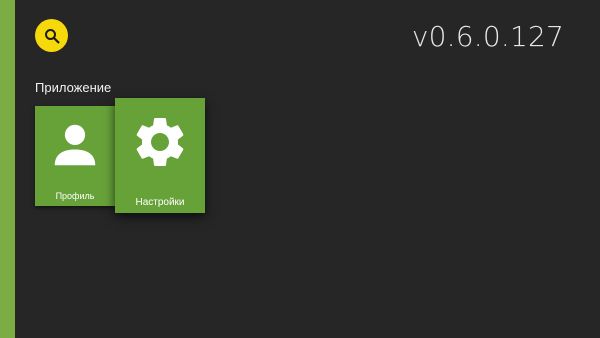 The width and height of the screenshot is (600, 338). I want to click on search-icon, so click(51, 35).